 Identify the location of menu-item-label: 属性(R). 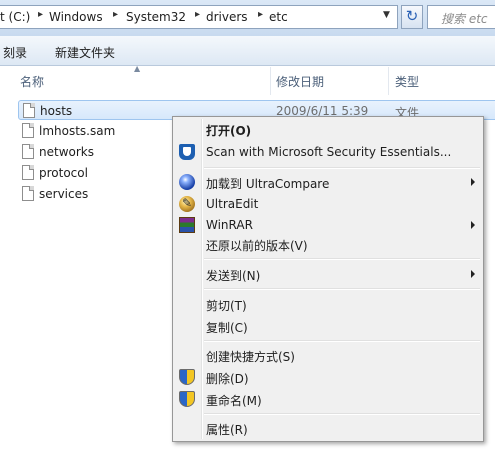
(227, 430).